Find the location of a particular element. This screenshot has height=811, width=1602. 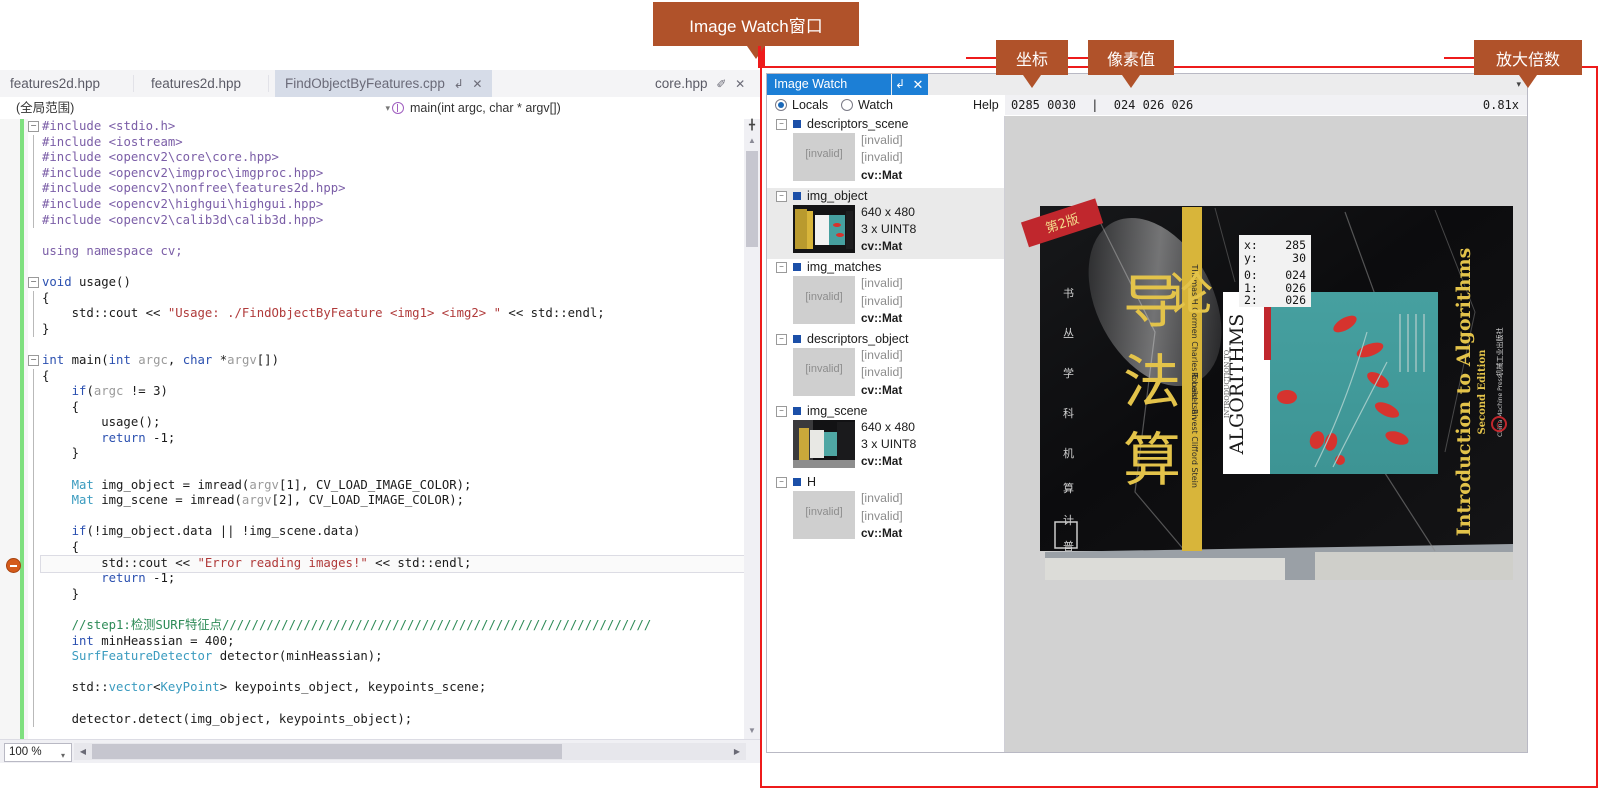

scope-dropdown: (全局范围) ▾ is located at coordinates (202, 108).